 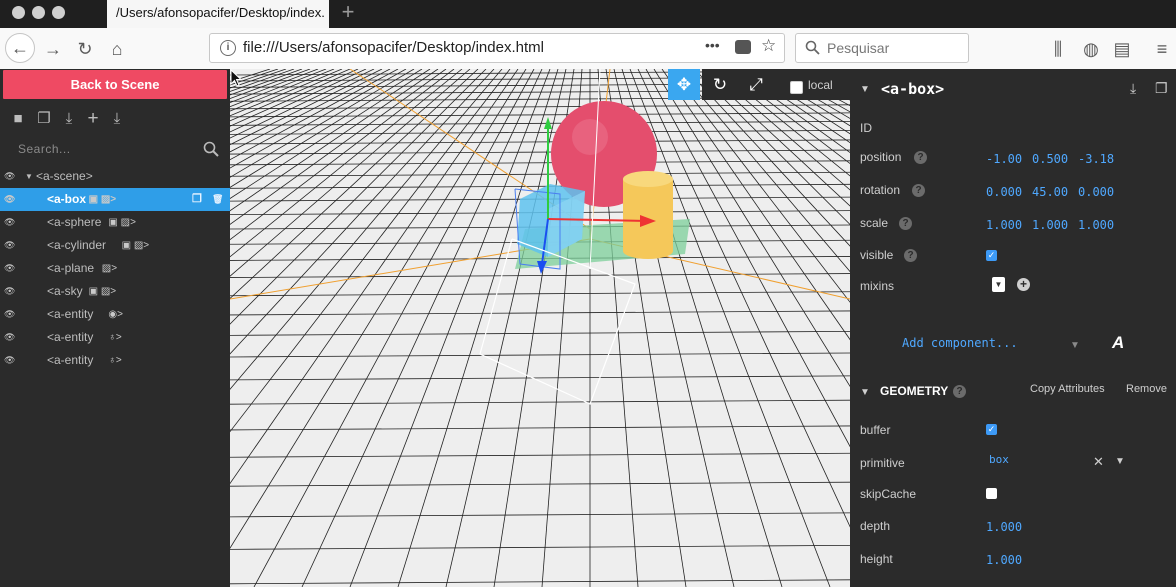 What do you see at coordinates (115, 176) in the screenshot?
I see `outline-row: 👁 ▼ <a-scene>` at bounding box center [115, 176].